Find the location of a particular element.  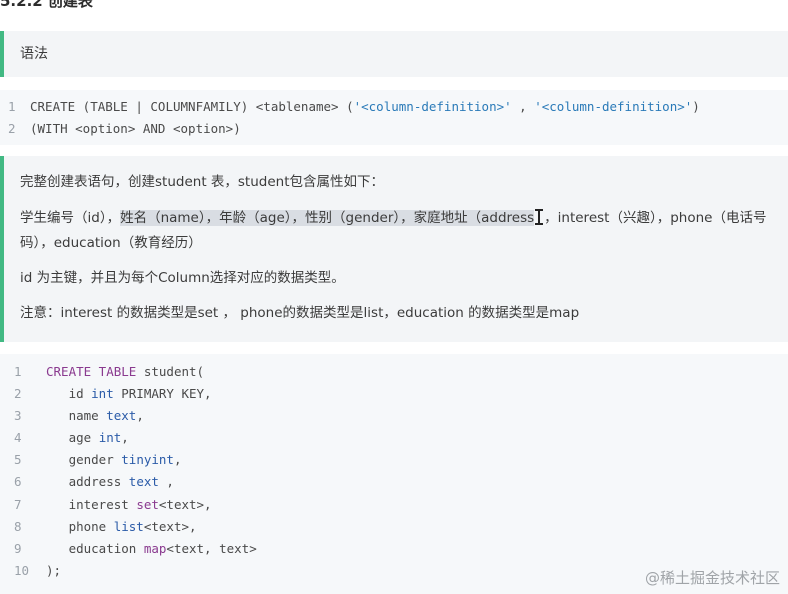

code-line: 1 CREATE TABLE student( is located at coordinates (394, 372).